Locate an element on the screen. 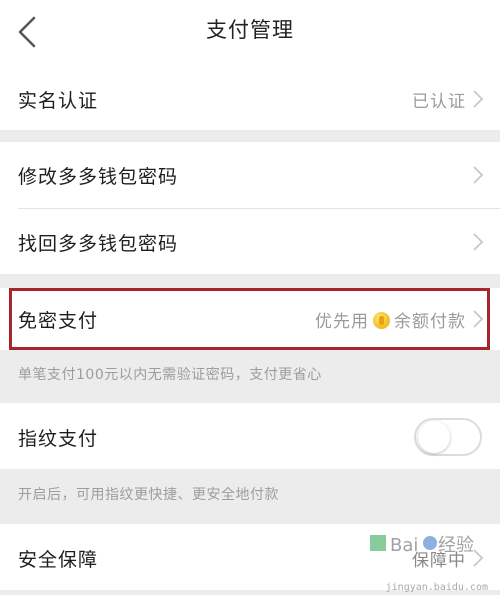 The height and width of the screenshot is (595, 500). fingerprint-hint: 开启后，可用指纹更快捷、更安全地付款 is located at coordinates (148, 495).